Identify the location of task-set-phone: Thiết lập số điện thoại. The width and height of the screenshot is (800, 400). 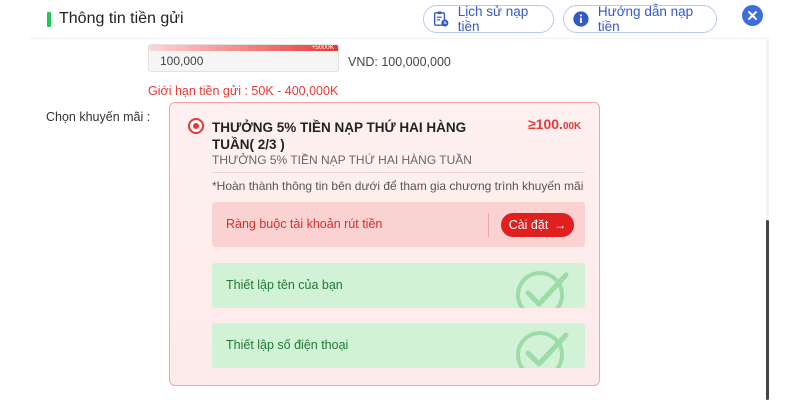
(398, 345).